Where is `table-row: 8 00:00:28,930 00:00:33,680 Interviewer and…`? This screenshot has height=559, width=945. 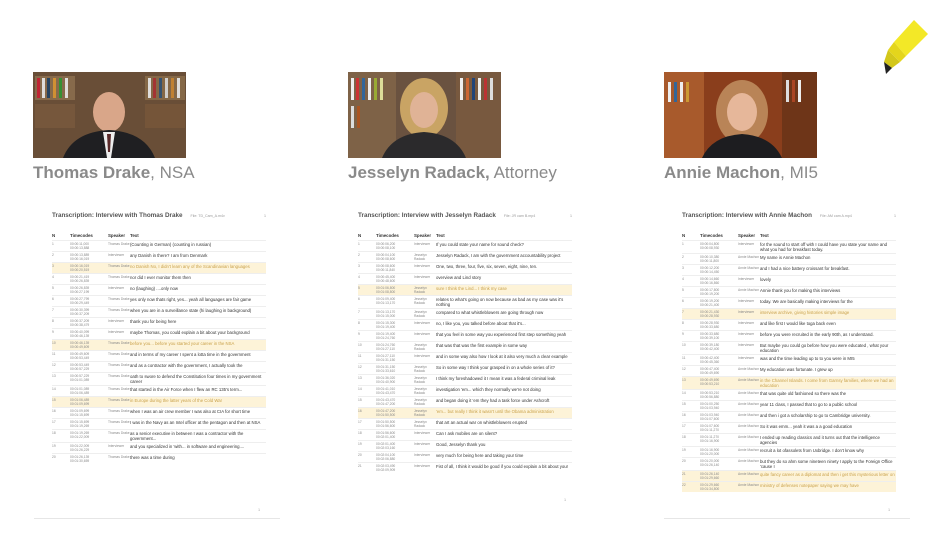
table-row: 8 00:00:28,930 00:00:33,680 Interviewer and… is located at coordinates (789, 324).